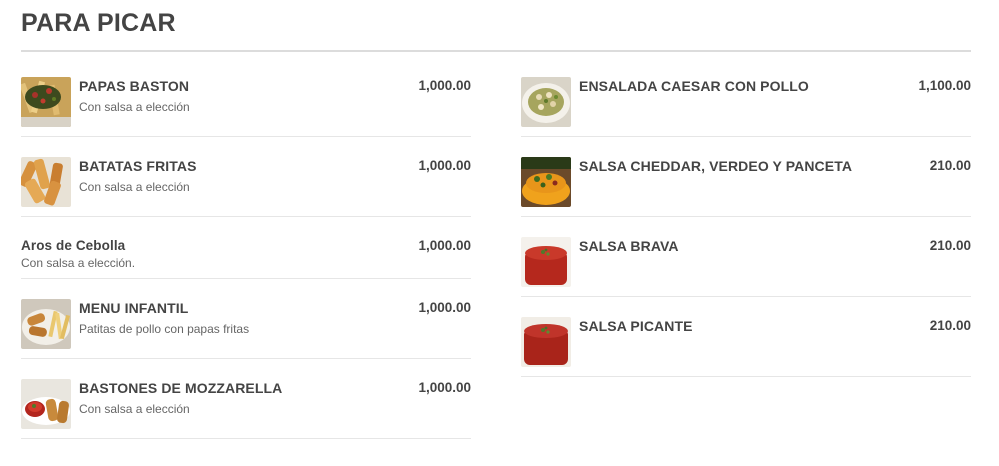 This screenshot has height=466, width=999. What do you see at coordinates (78, 263) in the screenshot?
I see `item-description: Con salsa a elección.` at bounding box center [78, 263].